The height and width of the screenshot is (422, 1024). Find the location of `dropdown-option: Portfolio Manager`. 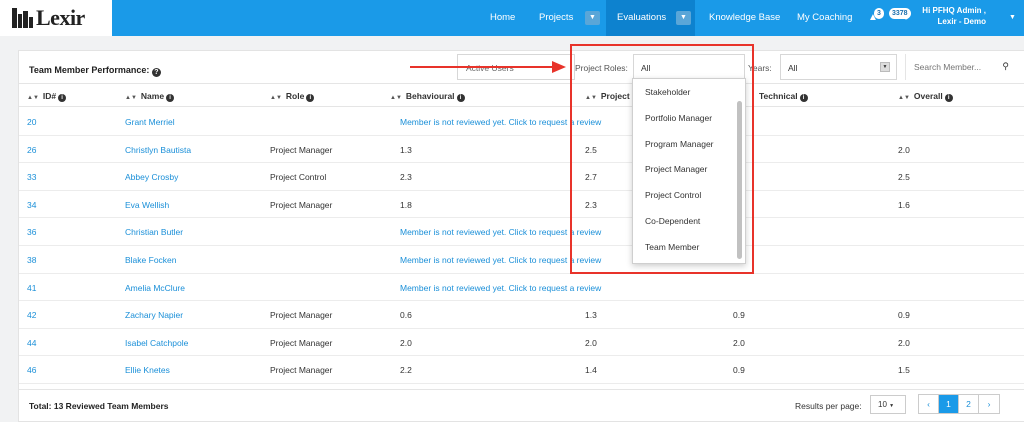

dropdown-option: Portfolio Manager is located at coordinates (678, 118).